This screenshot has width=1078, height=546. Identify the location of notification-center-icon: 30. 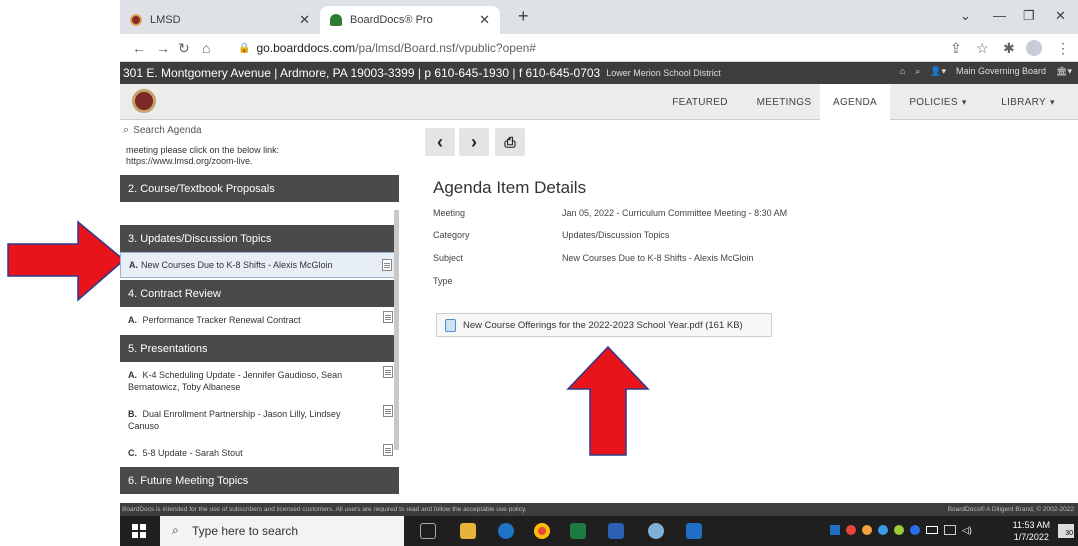
(1066, 531).